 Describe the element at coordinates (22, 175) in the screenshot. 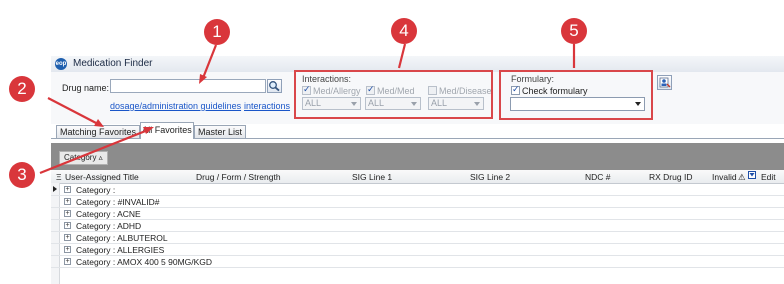

I see `callout-3: 3` at that location.